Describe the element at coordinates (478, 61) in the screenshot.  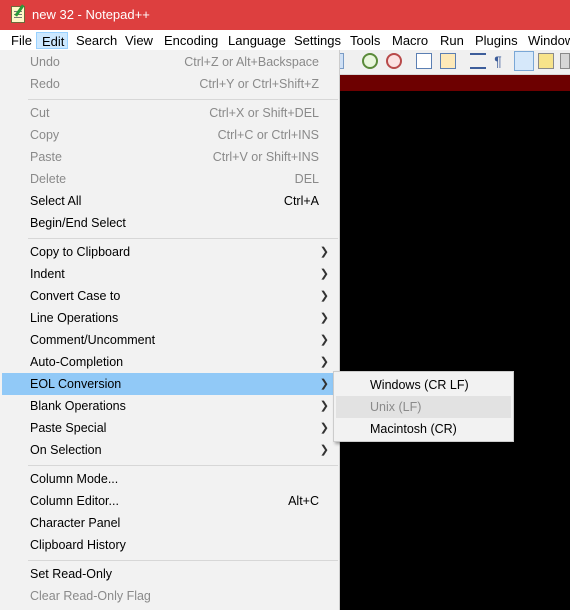
I see `word-wrap-icon` at that location.